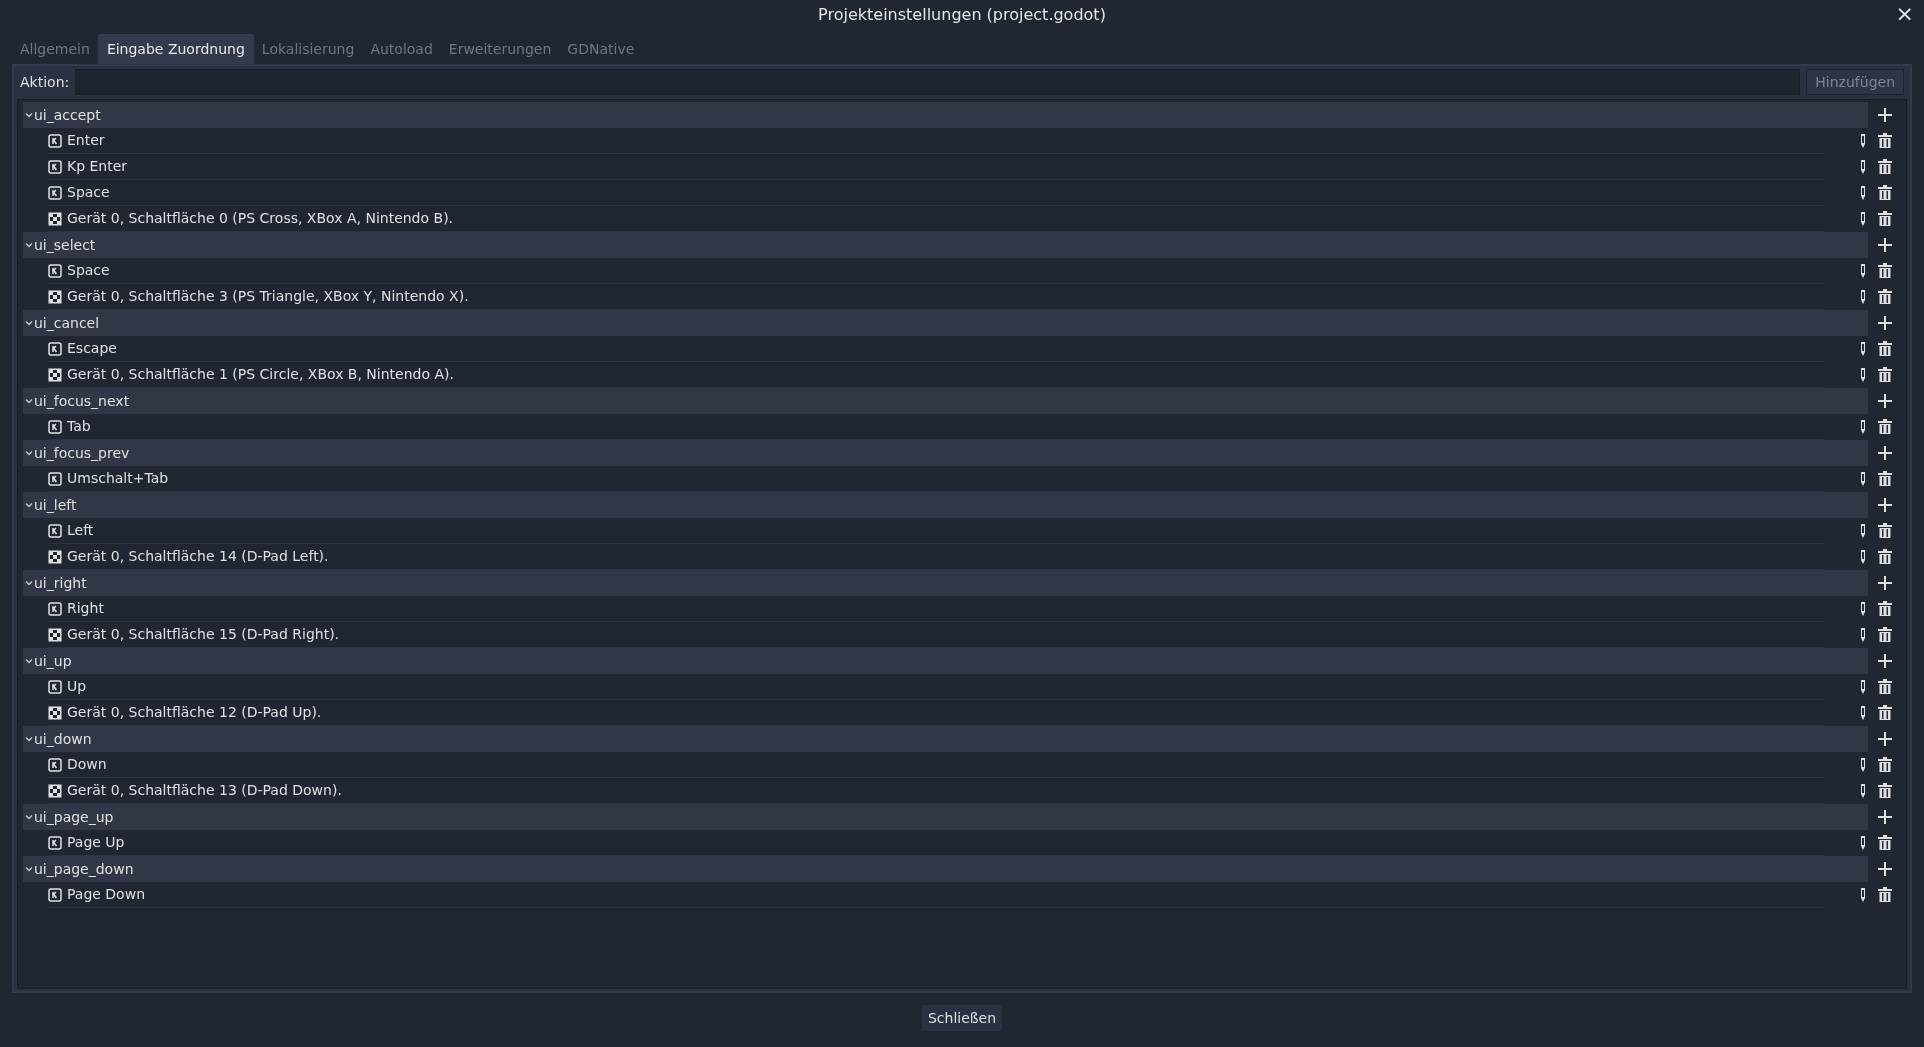 The width and height of the screenshot is (1924, 1047). I want to click on input-event-label: Space, so click(88, 270).